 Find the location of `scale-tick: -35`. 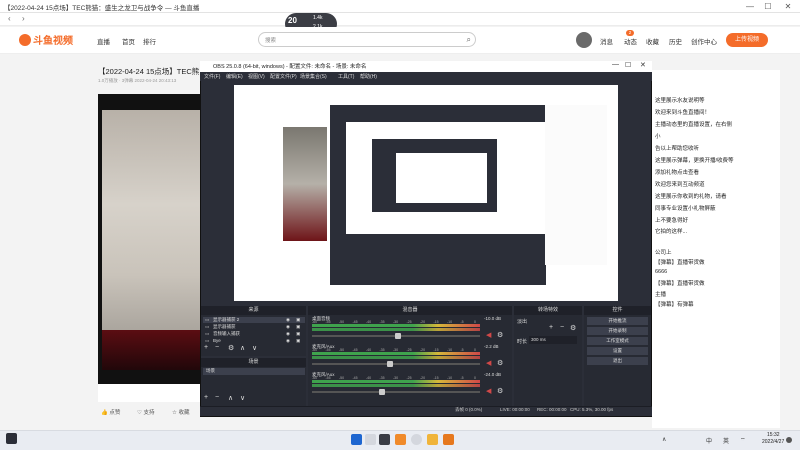

scale-tick: -35 is located at coordinates (382, 350).